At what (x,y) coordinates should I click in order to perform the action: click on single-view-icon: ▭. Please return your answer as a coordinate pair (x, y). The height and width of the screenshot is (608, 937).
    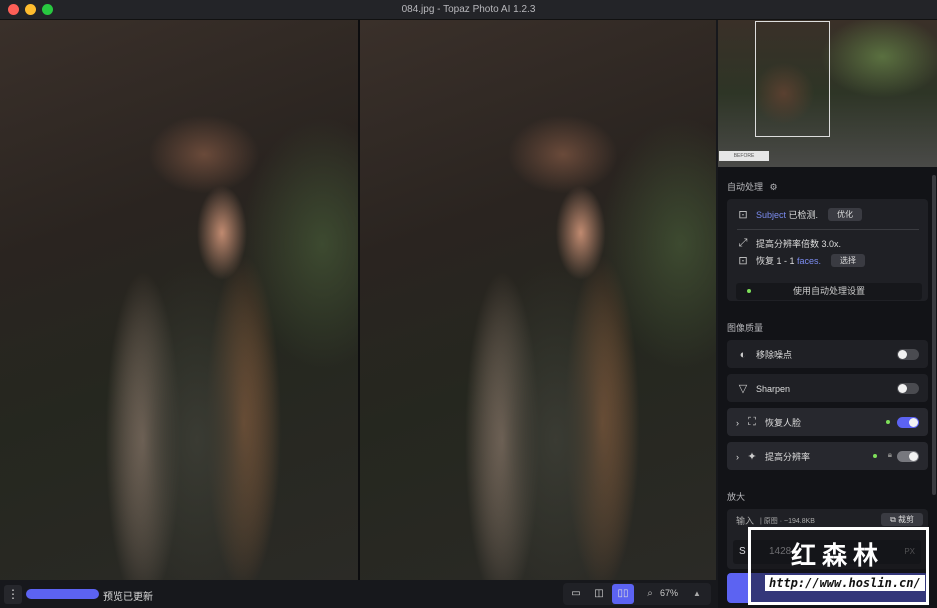
    Looking at the image, I should click on (576, 593).